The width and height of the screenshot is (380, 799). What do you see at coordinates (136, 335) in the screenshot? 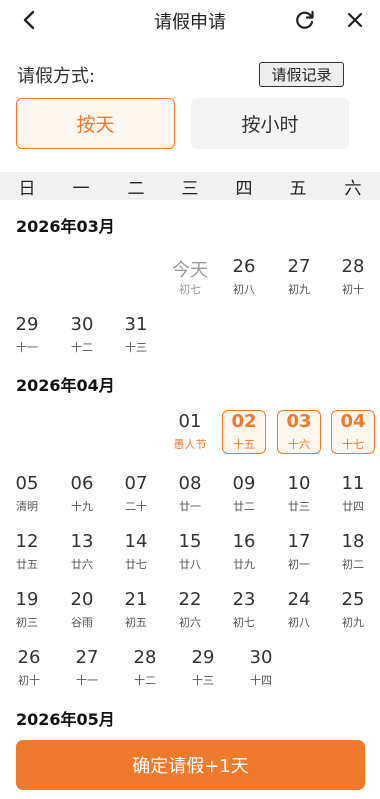
I see `calendar-day: 31 十三` at bounding box center [136, 335].